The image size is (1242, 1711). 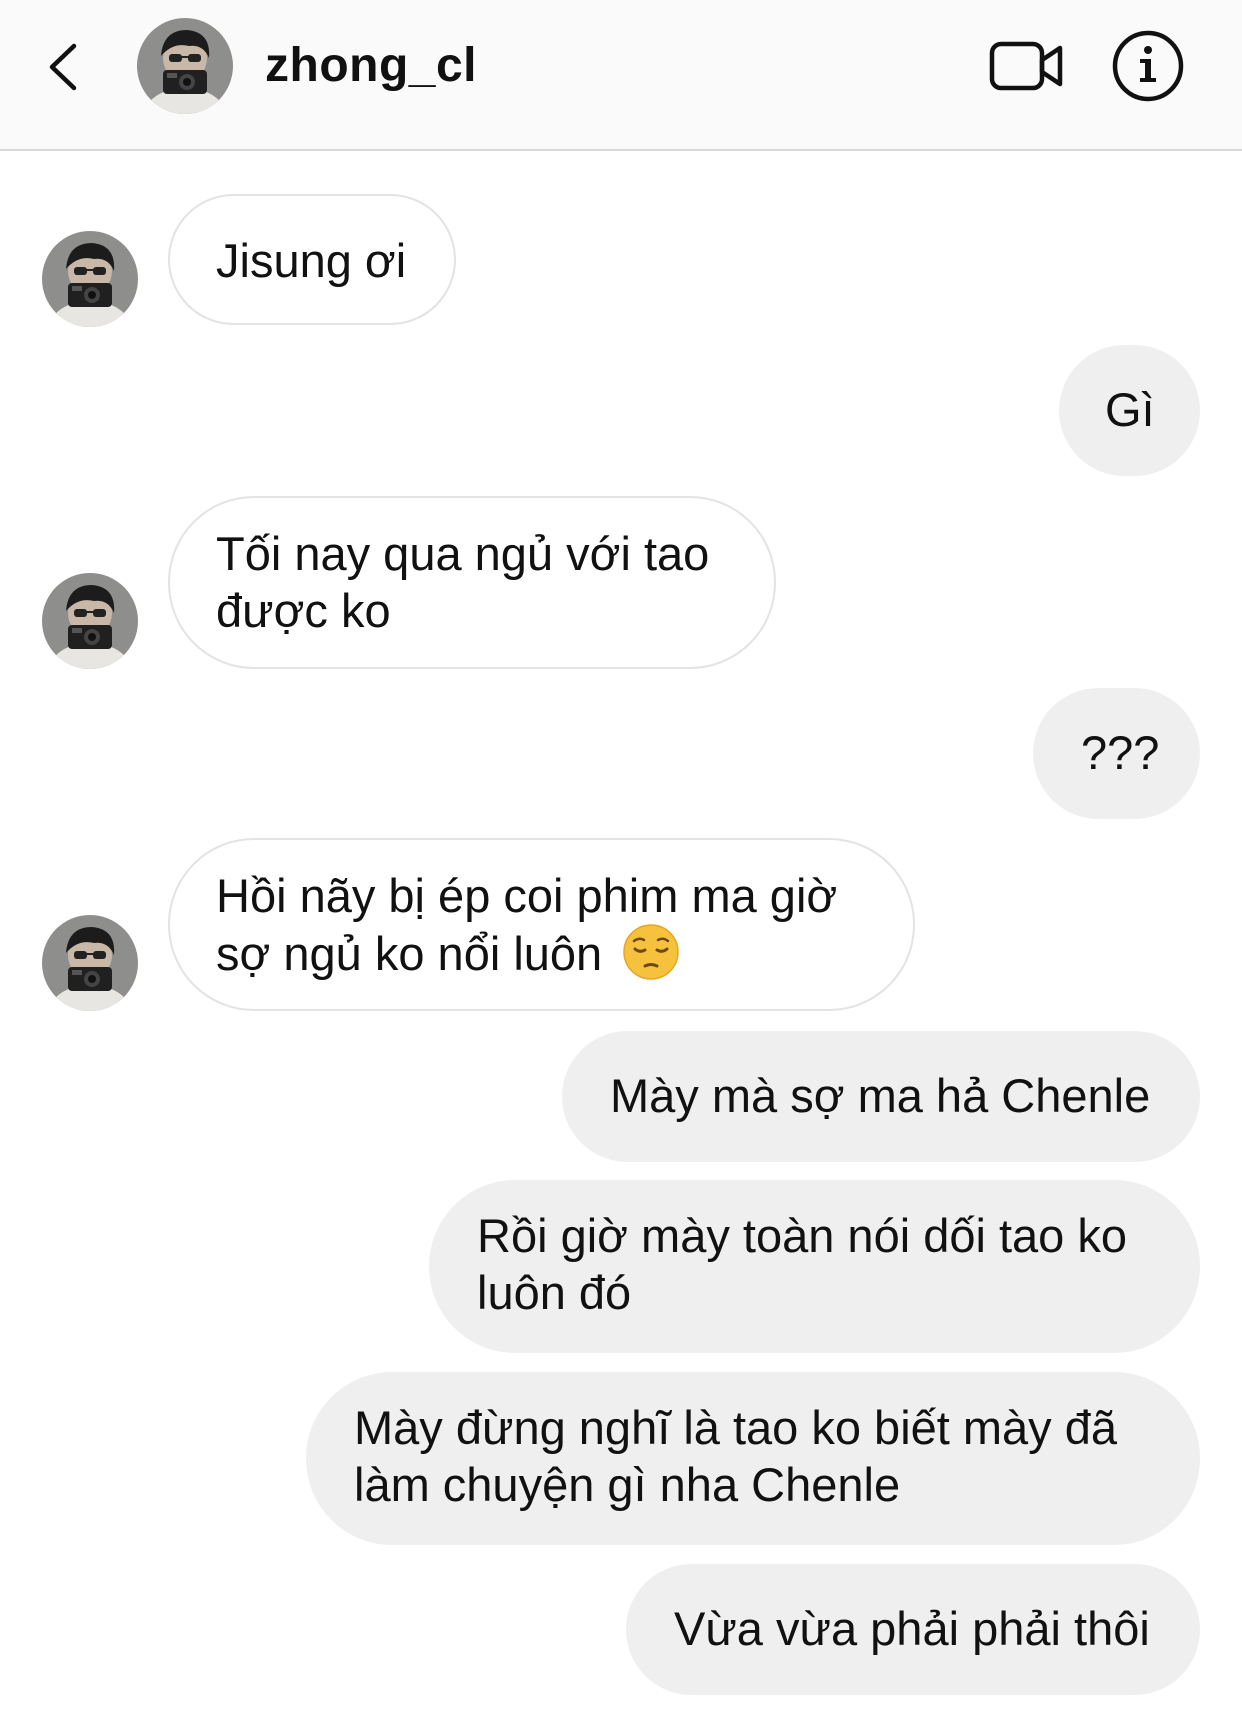 I want to click on header-avatar, so click(x=185, y=66).